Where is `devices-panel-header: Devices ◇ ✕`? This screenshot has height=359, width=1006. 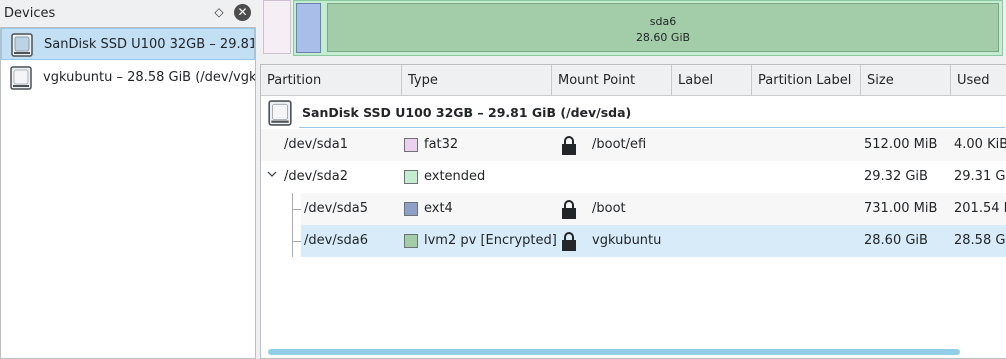 devices-panel-header: Devices ◇ ✕ is located at coordinates (129, 13).